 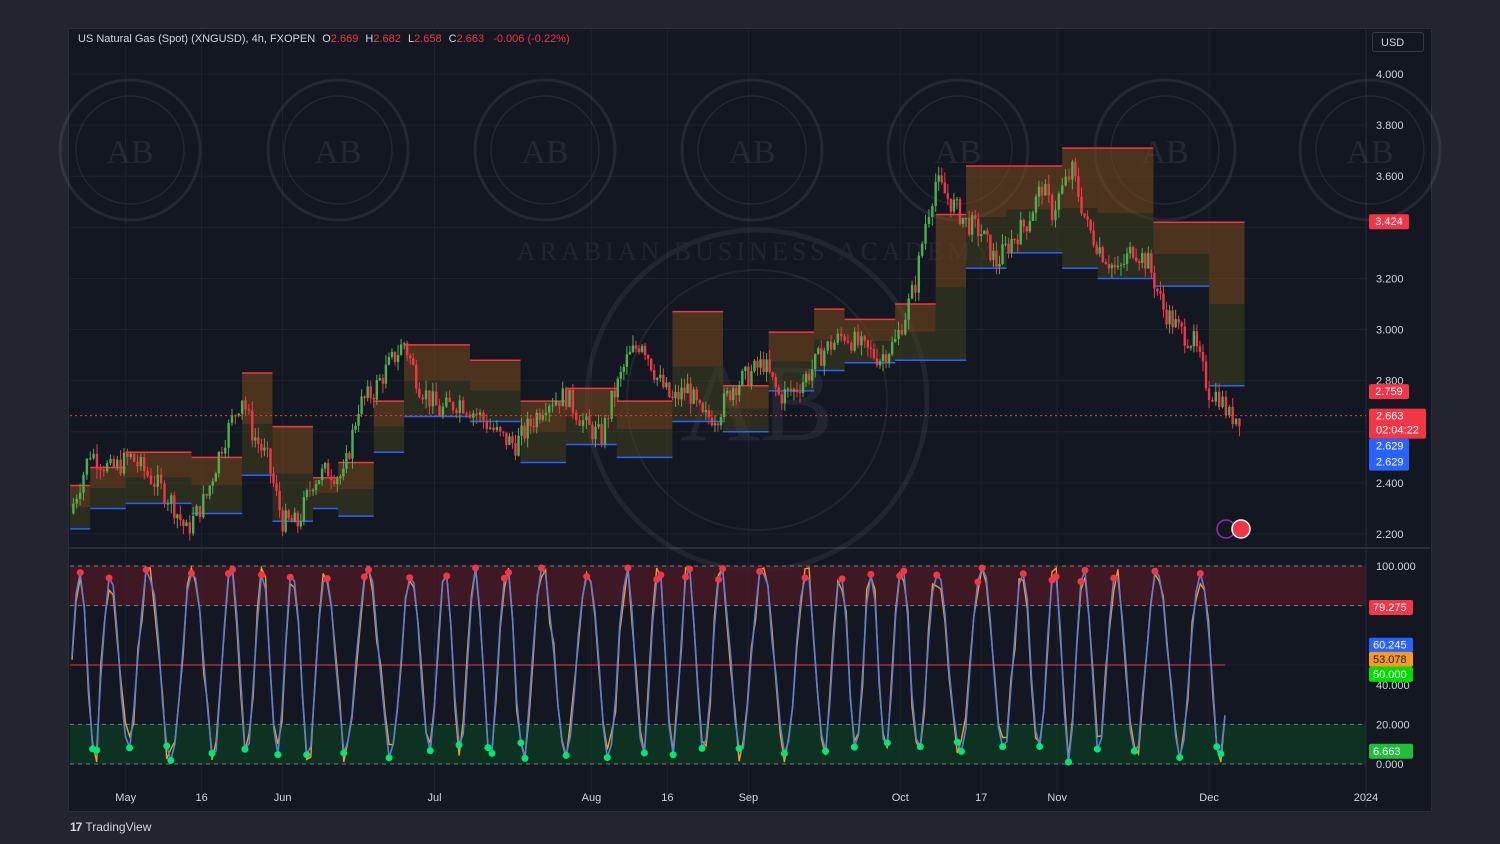 I want to click on oscillator-tick-label: 0.000, so click(x=1390, y=765).